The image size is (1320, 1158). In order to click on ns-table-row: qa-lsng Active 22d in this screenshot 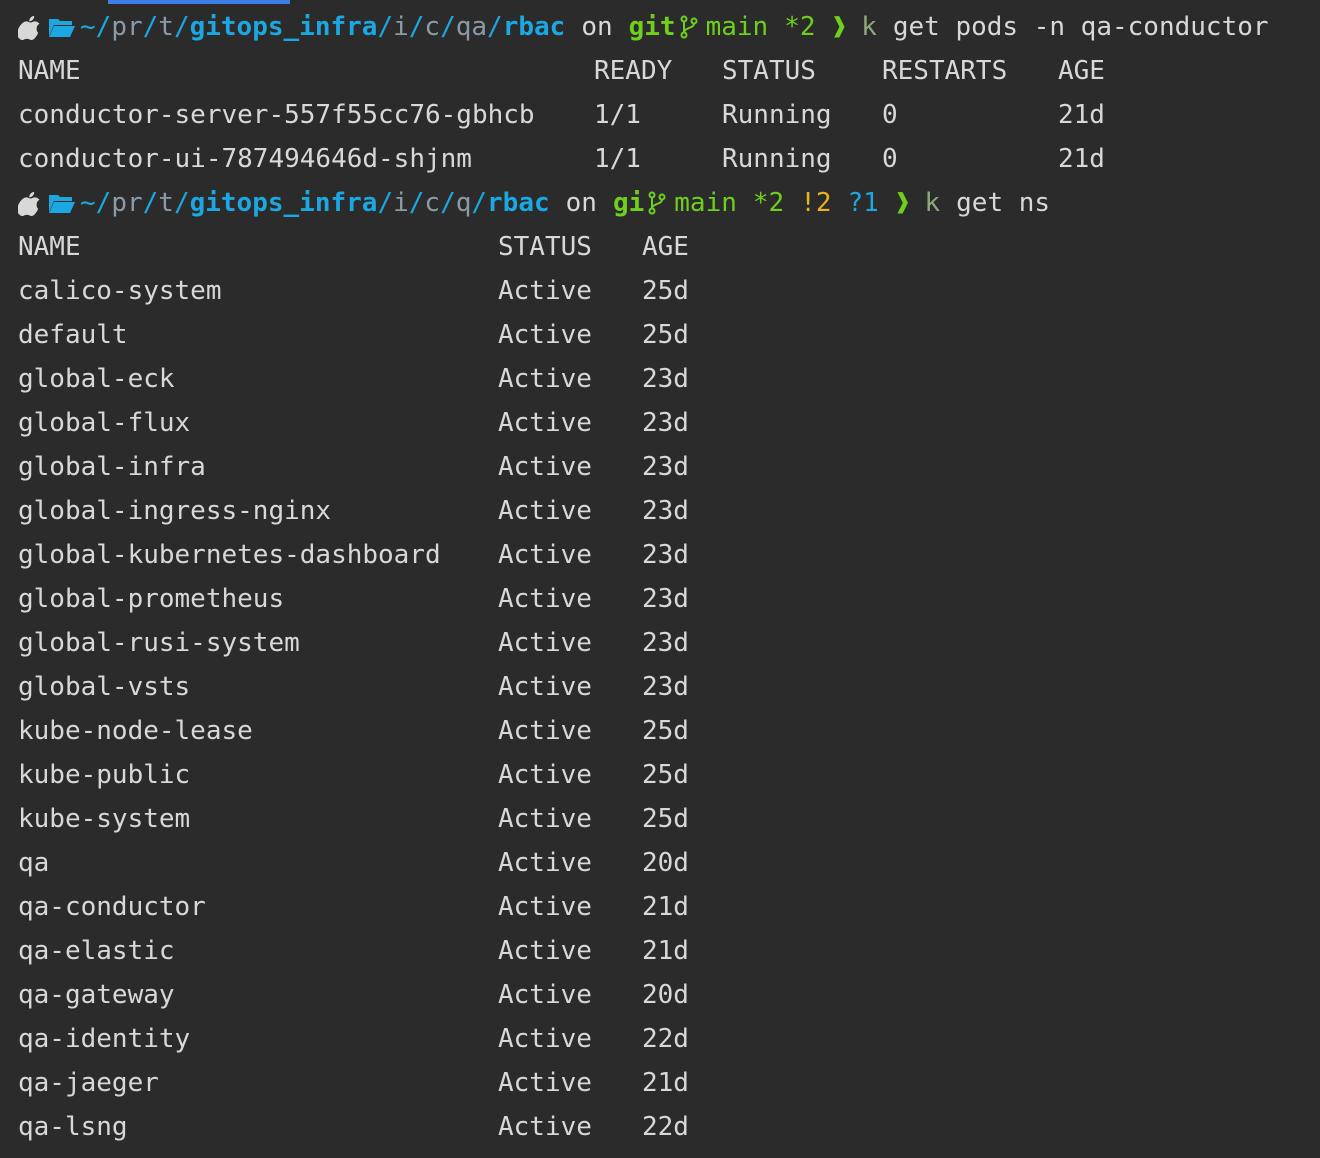, I will do `click(663, 1127)`.